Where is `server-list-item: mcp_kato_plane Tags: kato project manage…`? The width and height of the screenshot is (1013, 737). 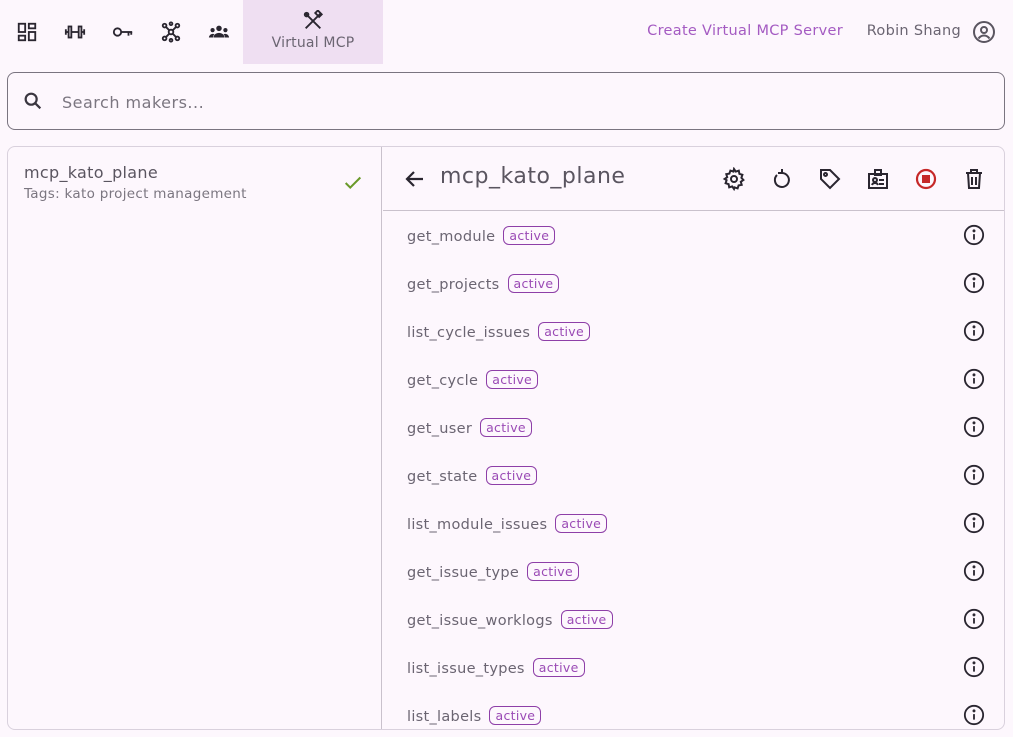 server-list-item: mcp_kato_plane Tags: kato project manage… is located at coordinates (195, 177).